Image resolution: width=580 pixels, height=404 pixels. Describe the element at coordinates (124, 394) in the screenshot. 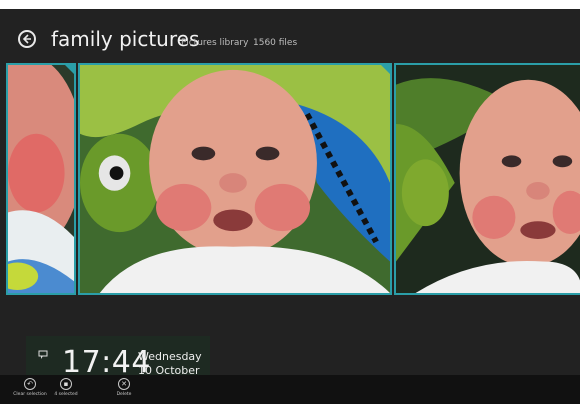

I see `delete-label: Delete` at that location.